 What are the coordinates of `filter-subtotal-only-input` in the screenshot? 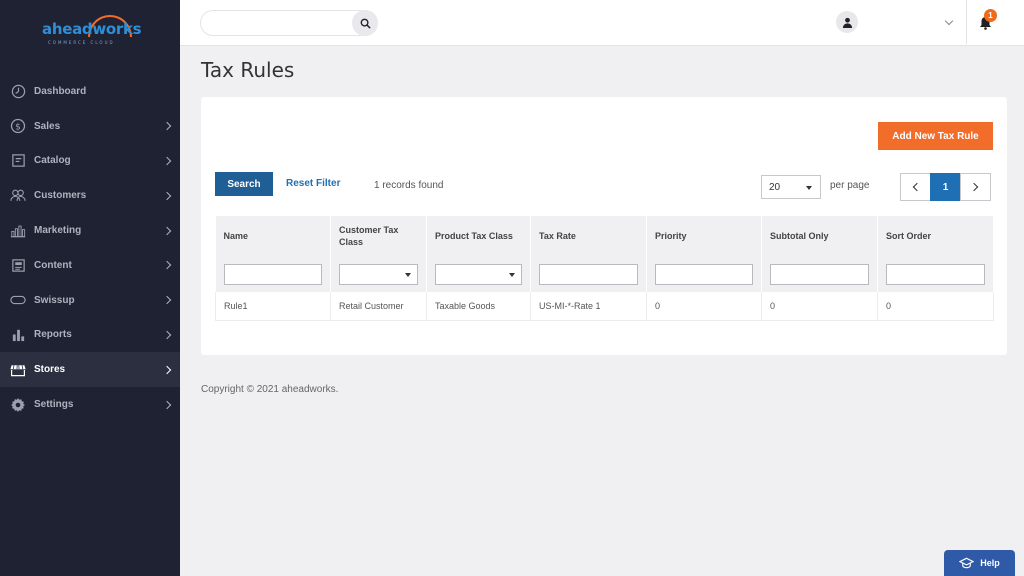 It's located at (819, 274).